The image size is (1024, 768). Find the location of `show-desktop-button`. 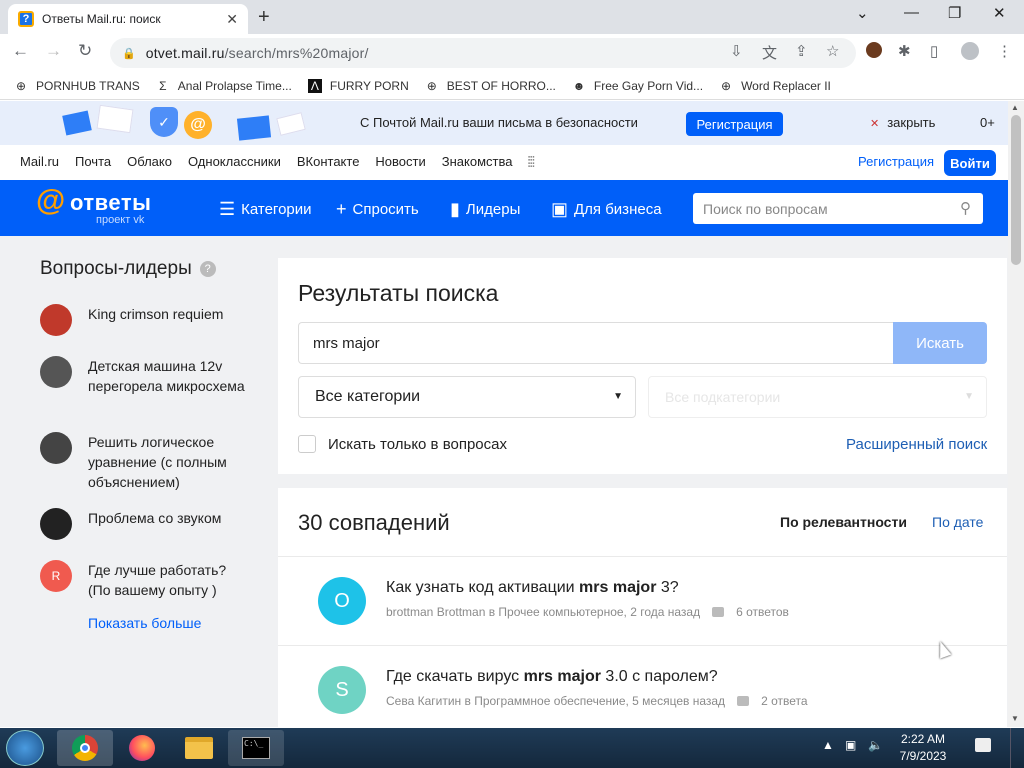

show-desktop-button is located at coordinates (1017, 748).